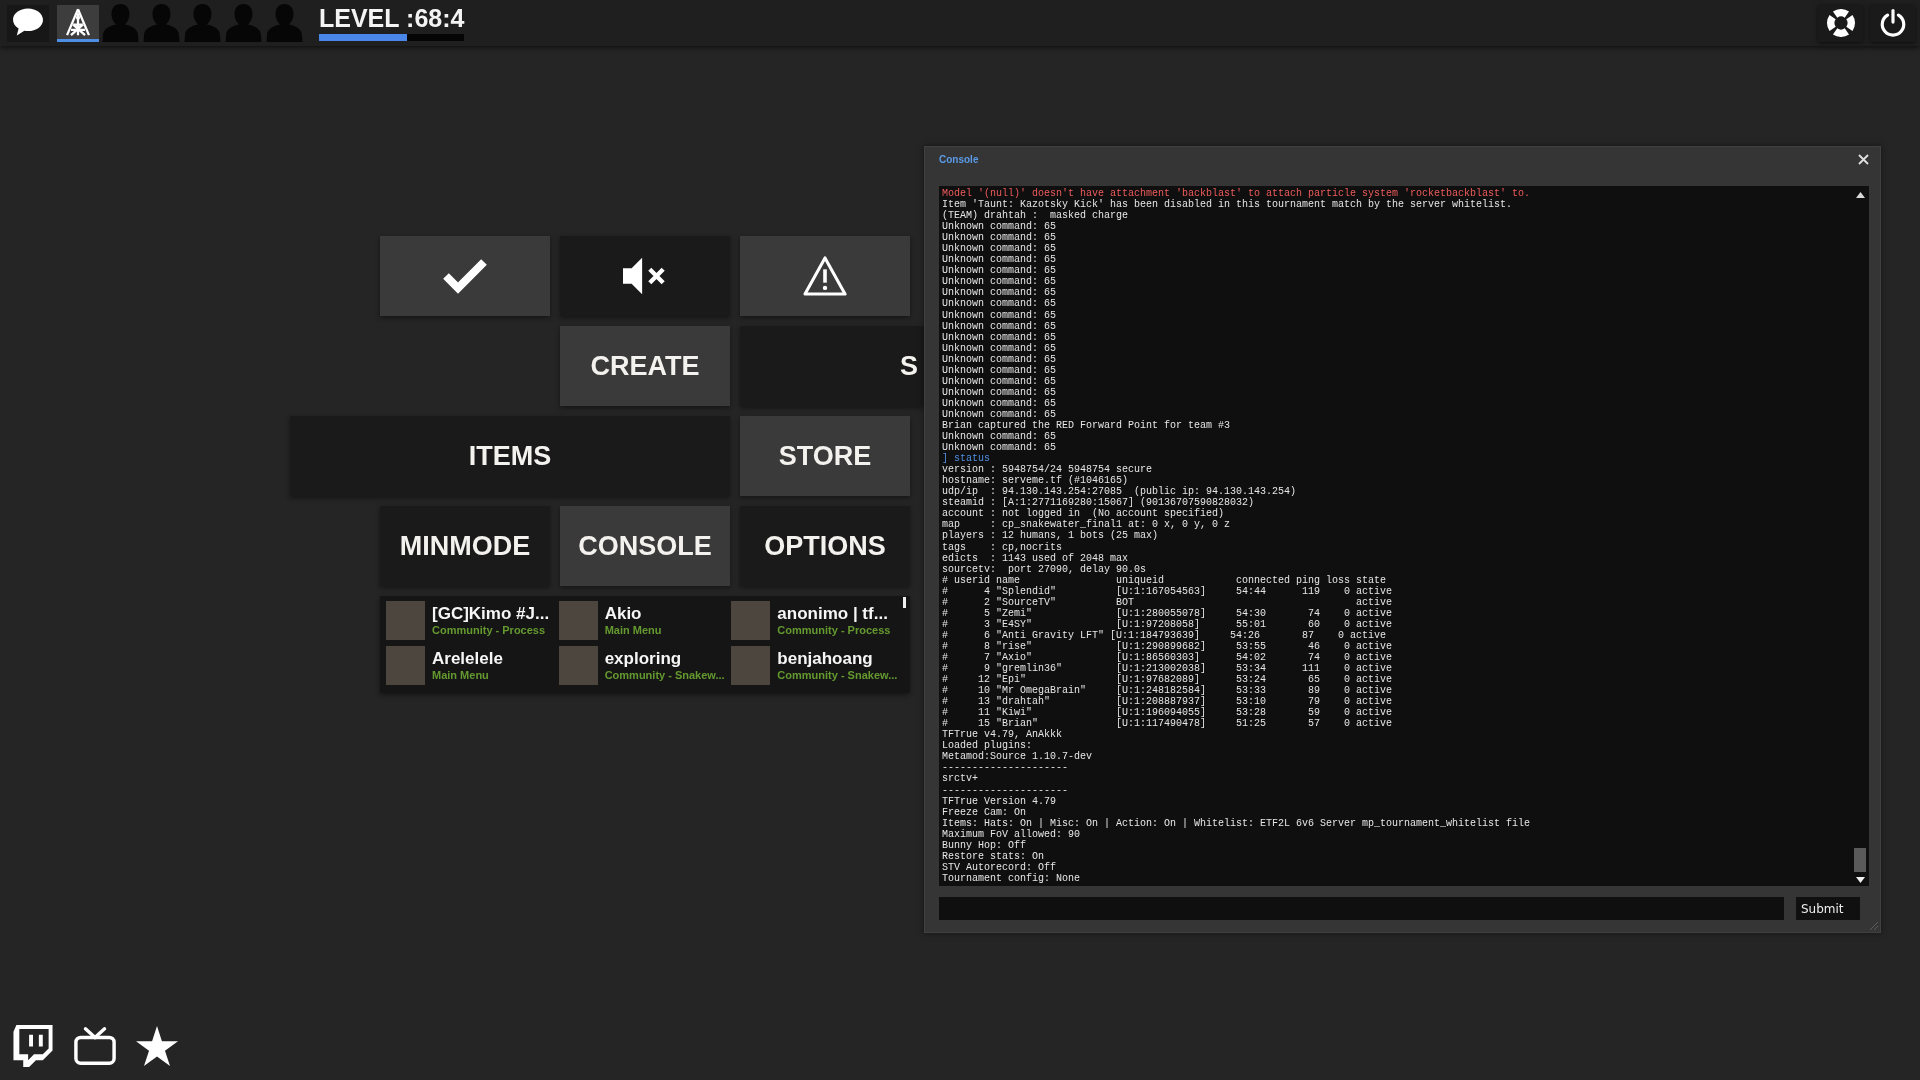 The height and width of the screenshot is (1080, 1920). What do you see at coordinates (837, 658) in the screenshot?
I see `friend-name: benjahoang` at bounding box center [837, 658].